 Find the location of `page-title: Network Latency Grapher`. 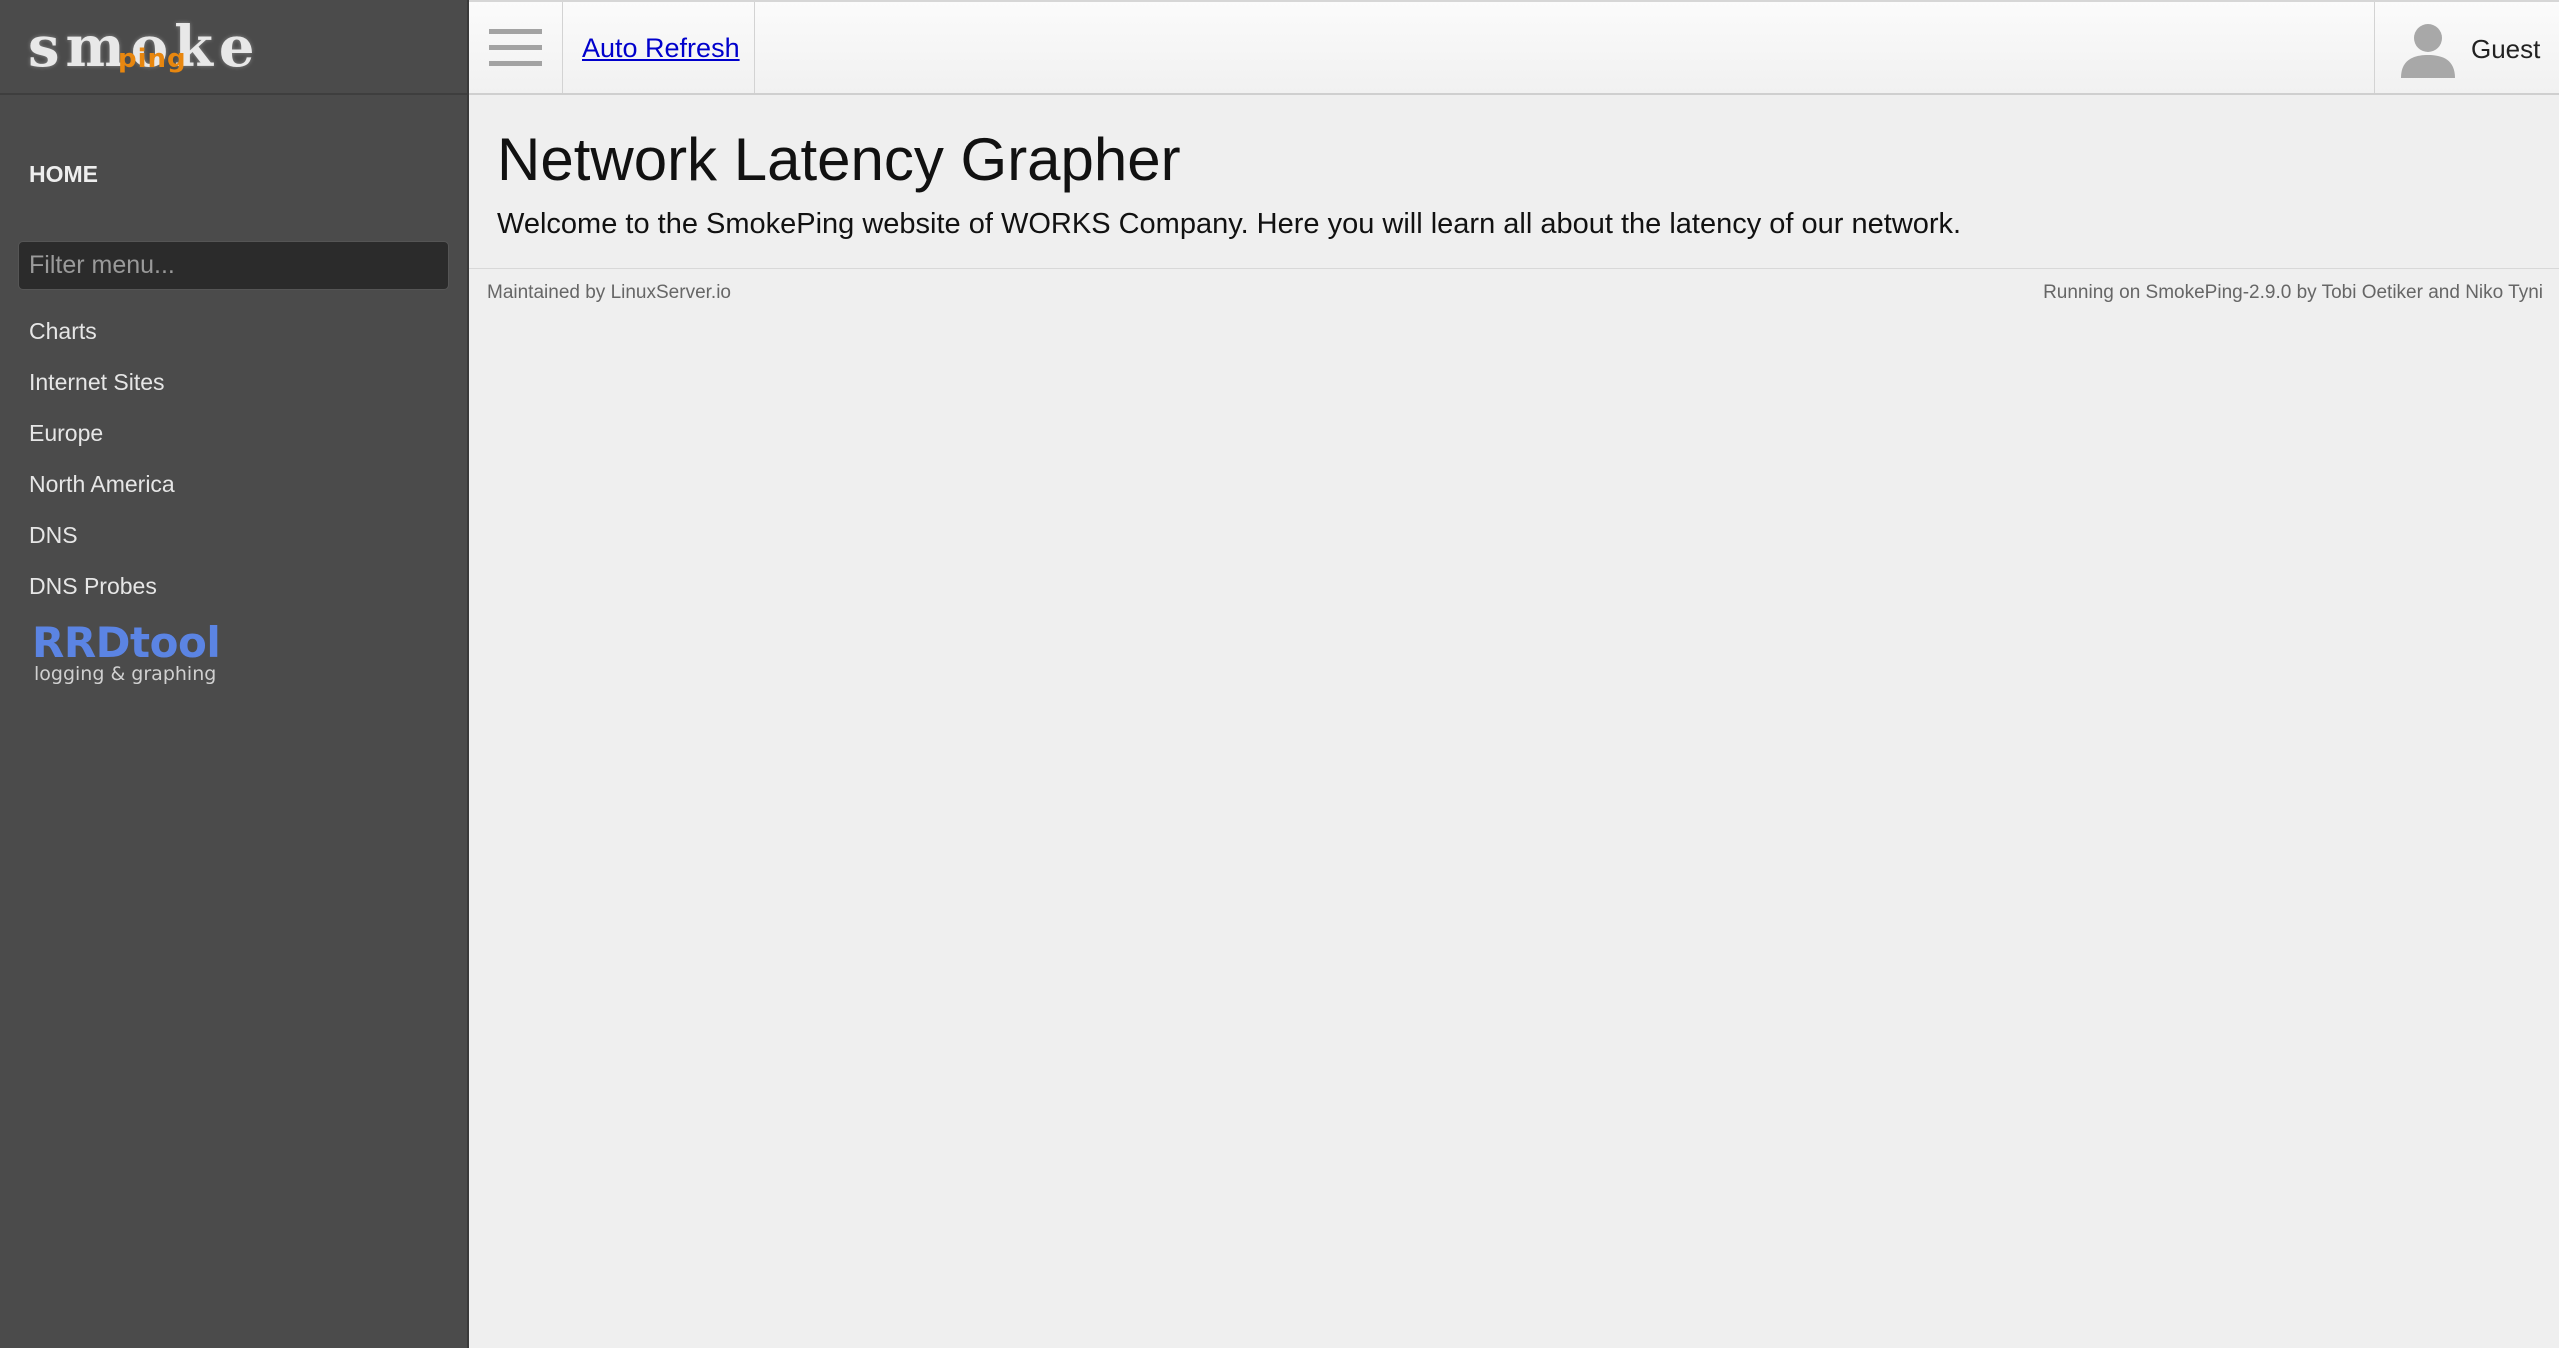

page-title: Network Latency Grapher is located at coordinates (839, 159).